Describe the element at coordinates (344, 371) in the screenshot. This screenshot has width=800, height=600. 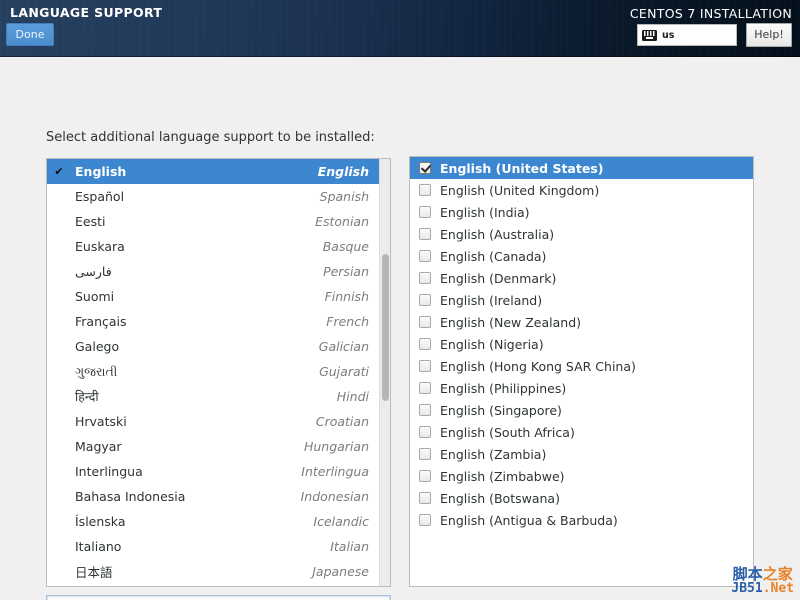
I see `language-english-name: Gujarati` at that location.